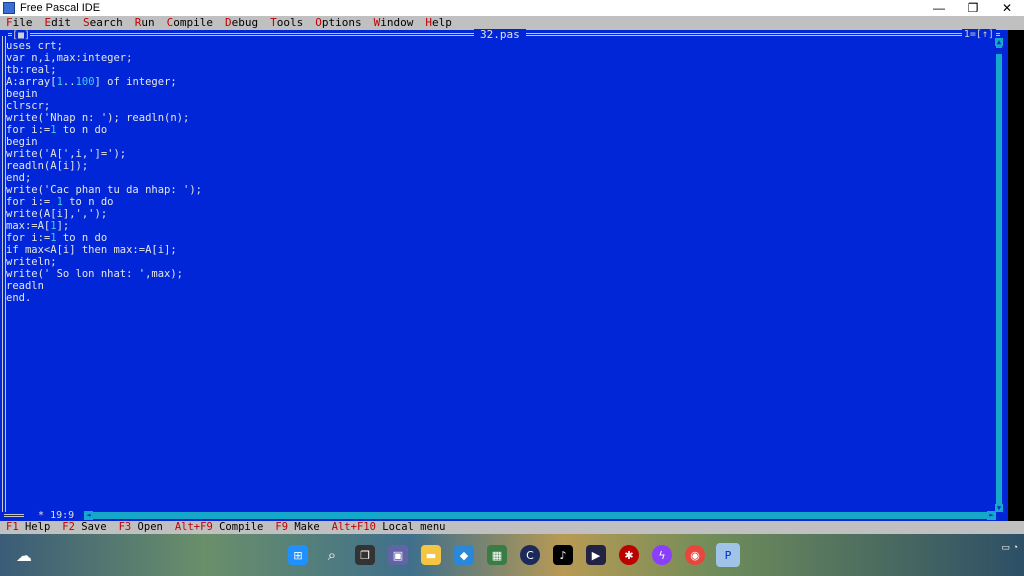 Image resolution: width=1024 pixels, height=576 pixels. I want to click on editor-bottom-frame: * 19:9 ◄ ►, so click(504, 515).